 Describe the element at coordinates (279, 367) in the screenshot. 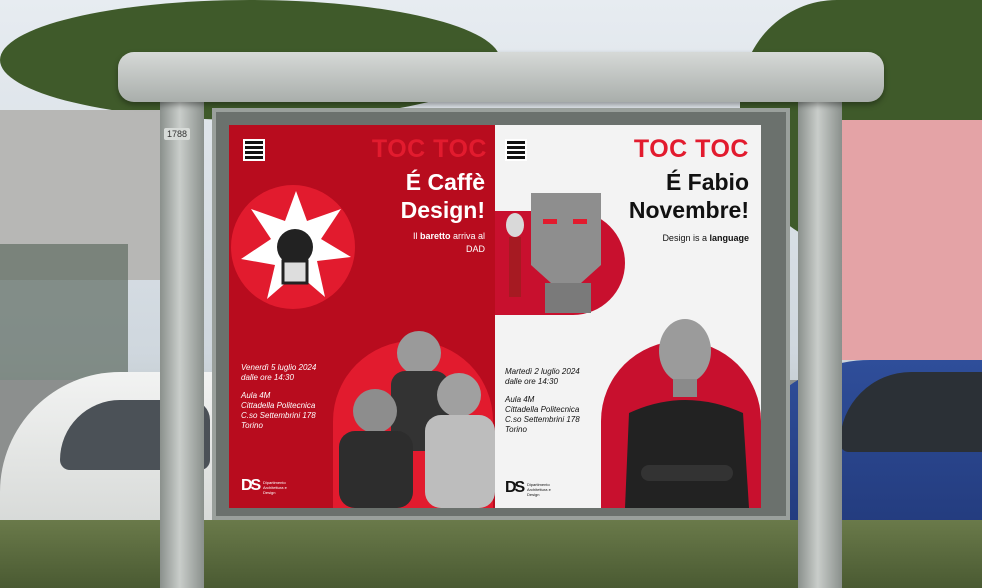

I see `event-date: Venerdì 5 luglio 2024` at that location.